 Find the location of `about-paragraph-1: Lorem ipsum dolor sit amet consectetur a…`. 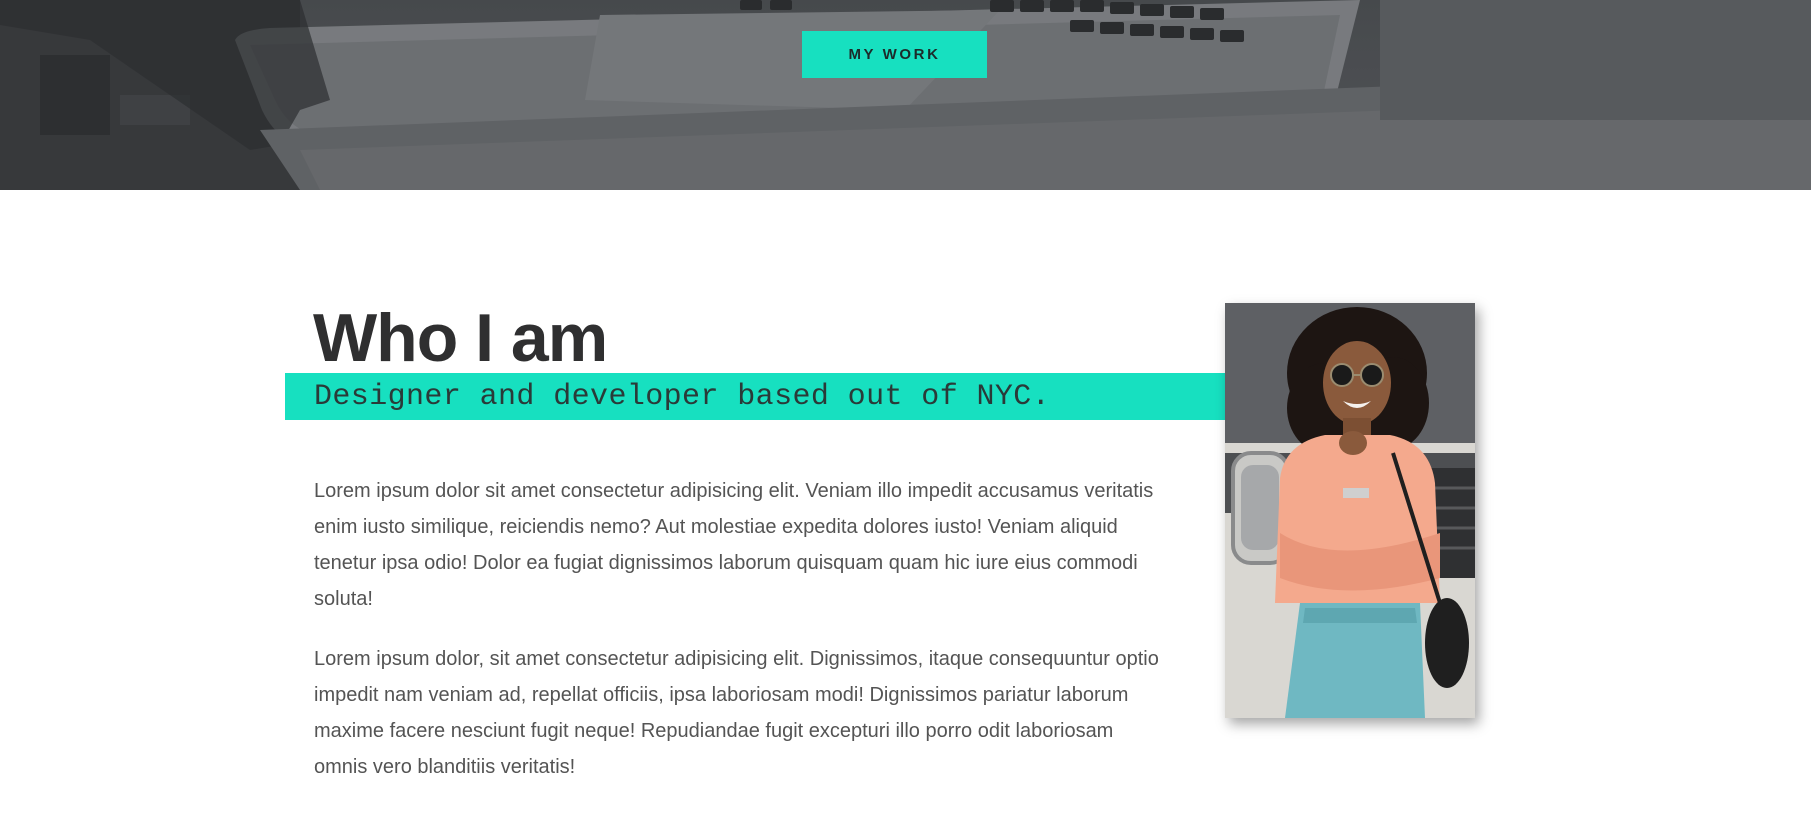

about-paragraph-1: Lorem ipsum dolor sit amet consectetur a… is located at coordinates (734, 545).